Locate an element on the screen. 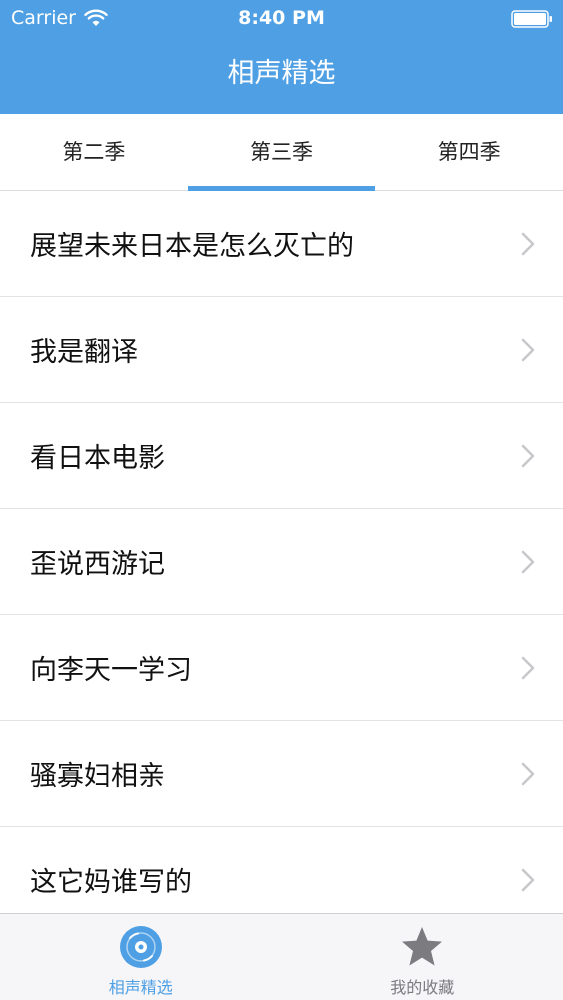  list-item: 看日本电影 is located at coordinates (281, 456).